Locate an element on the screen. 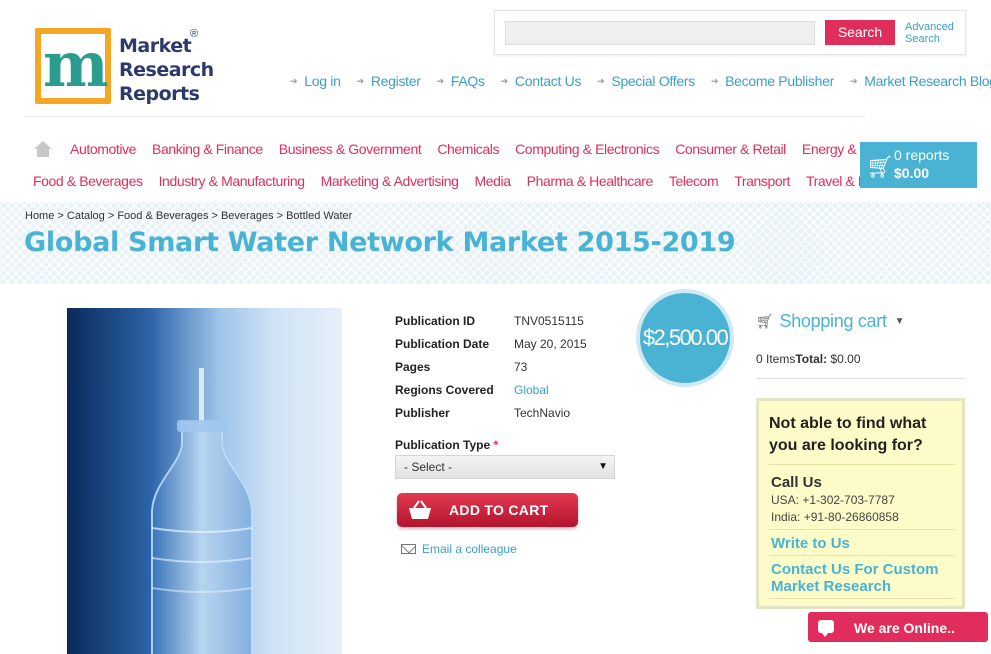  nav-special-offers: ➔ Special Offers is located at coordinates (646, 81).